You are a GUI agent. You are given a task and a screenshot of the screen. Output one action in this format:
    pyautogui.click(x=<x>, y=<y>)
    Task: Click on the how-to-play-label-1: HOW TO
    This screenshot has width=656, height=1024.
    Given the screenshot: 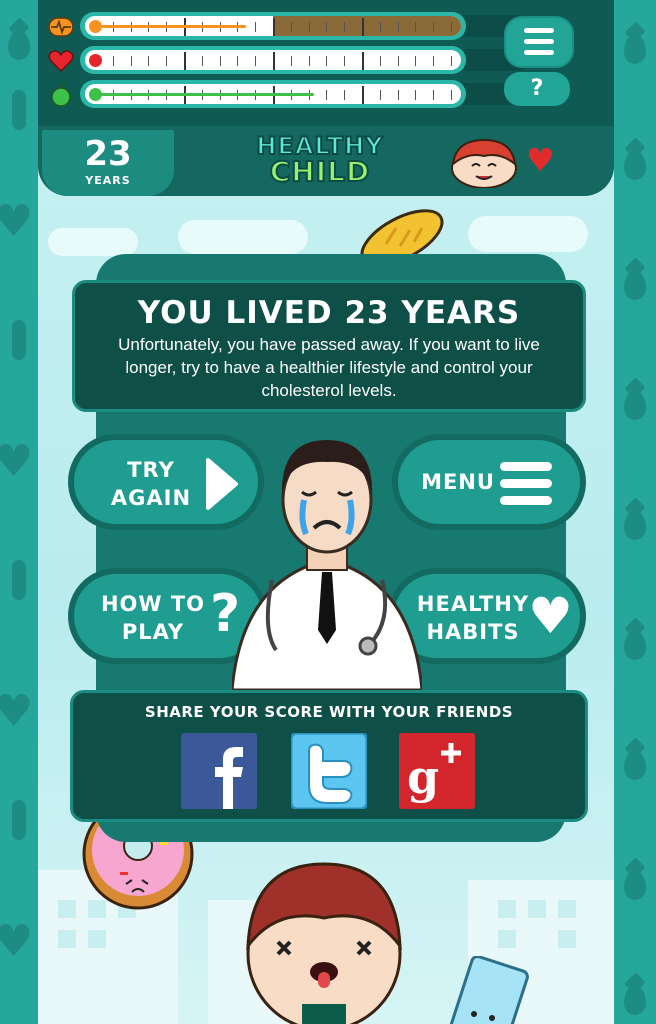 What is the action you would take?
    pyautogui.click(x=153, y=604)
    